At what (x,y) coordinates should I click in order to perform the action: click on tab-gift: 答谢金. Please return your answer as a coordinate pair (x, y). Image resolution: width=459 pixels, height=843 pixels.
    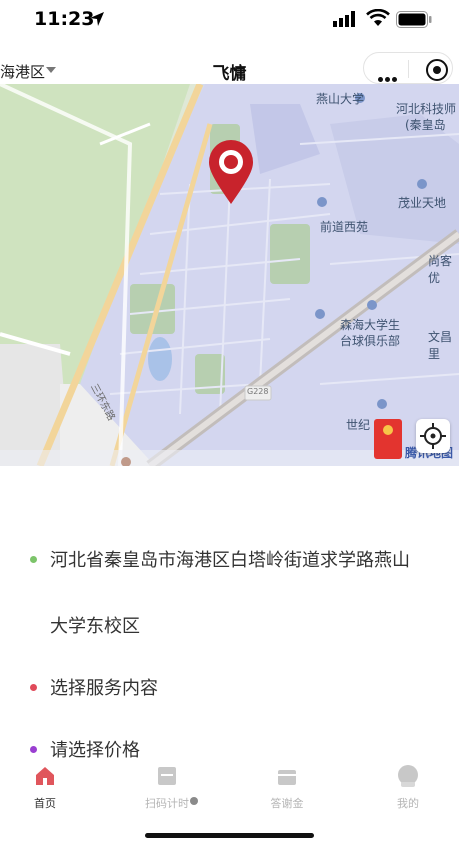
    Looking at the image, I should click on (287, 785).